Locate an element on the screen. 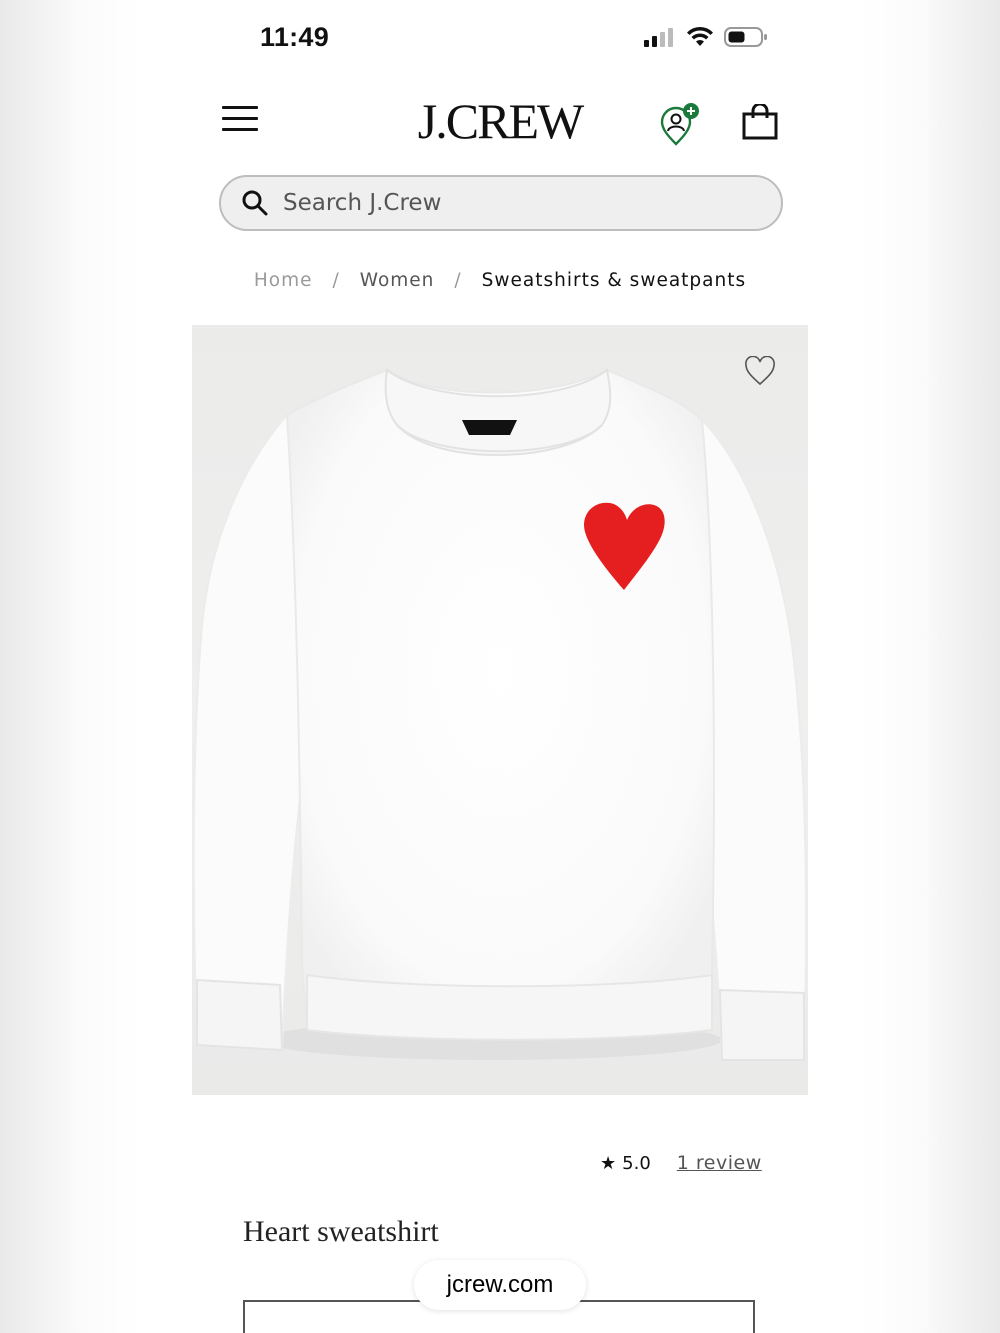 The height and width of the screenshot is (1333, 1000). search-input is located at coordinates (513, 203).